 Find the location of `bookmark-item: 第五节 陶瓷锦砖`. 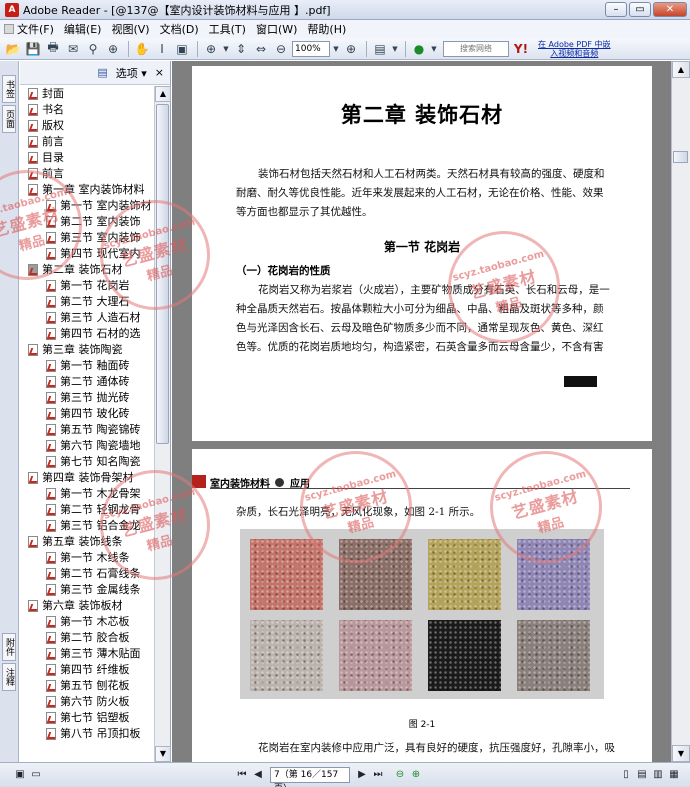

bookmark-item: 第五节 陶瓷锦砖 is located at coordinates (93, 430).